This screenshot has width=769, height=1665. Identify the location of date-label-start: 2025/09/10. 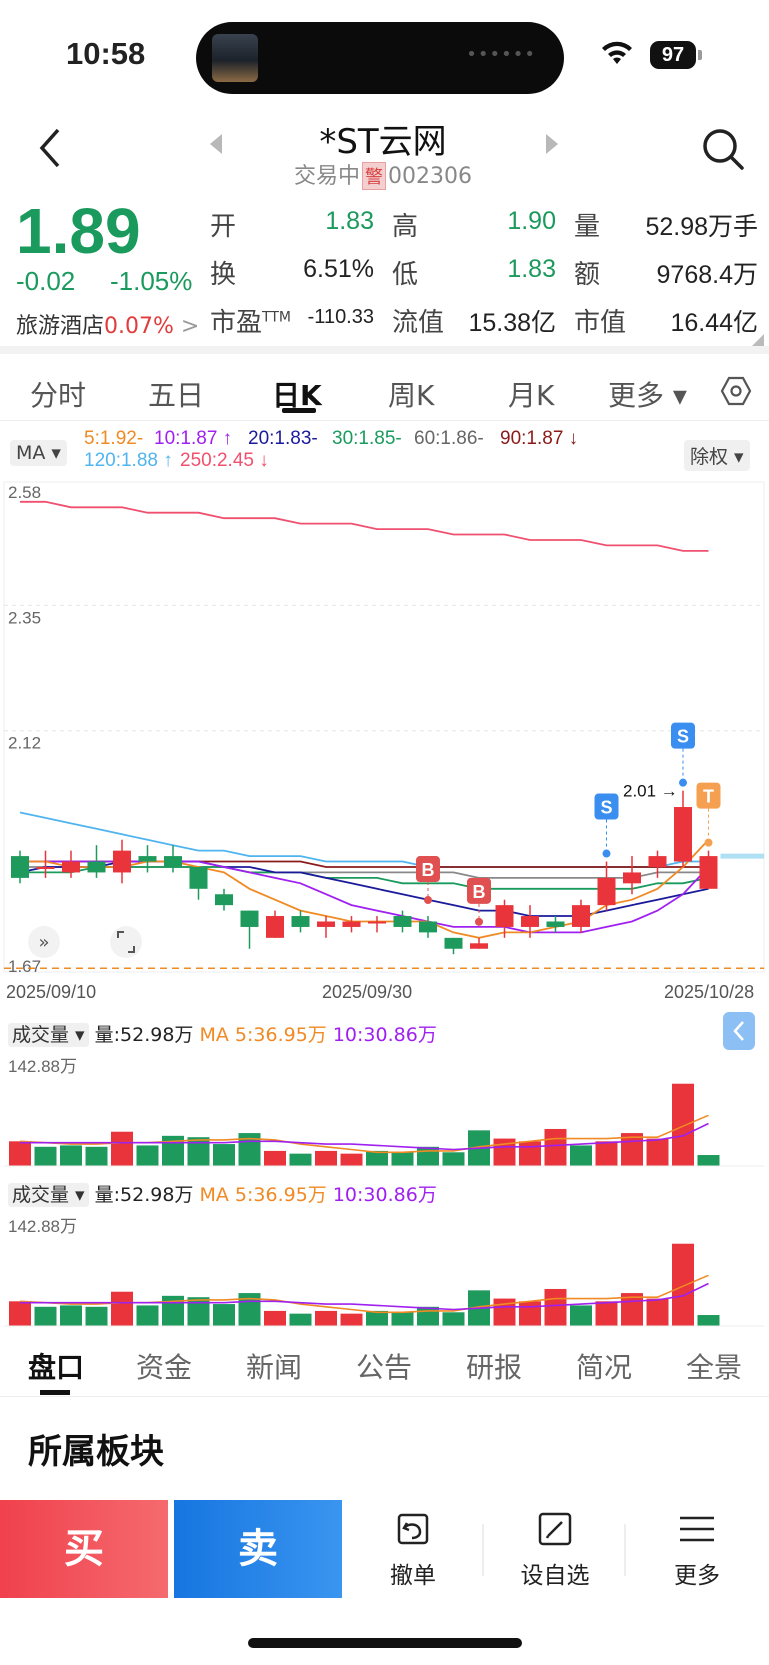
(51, 992).